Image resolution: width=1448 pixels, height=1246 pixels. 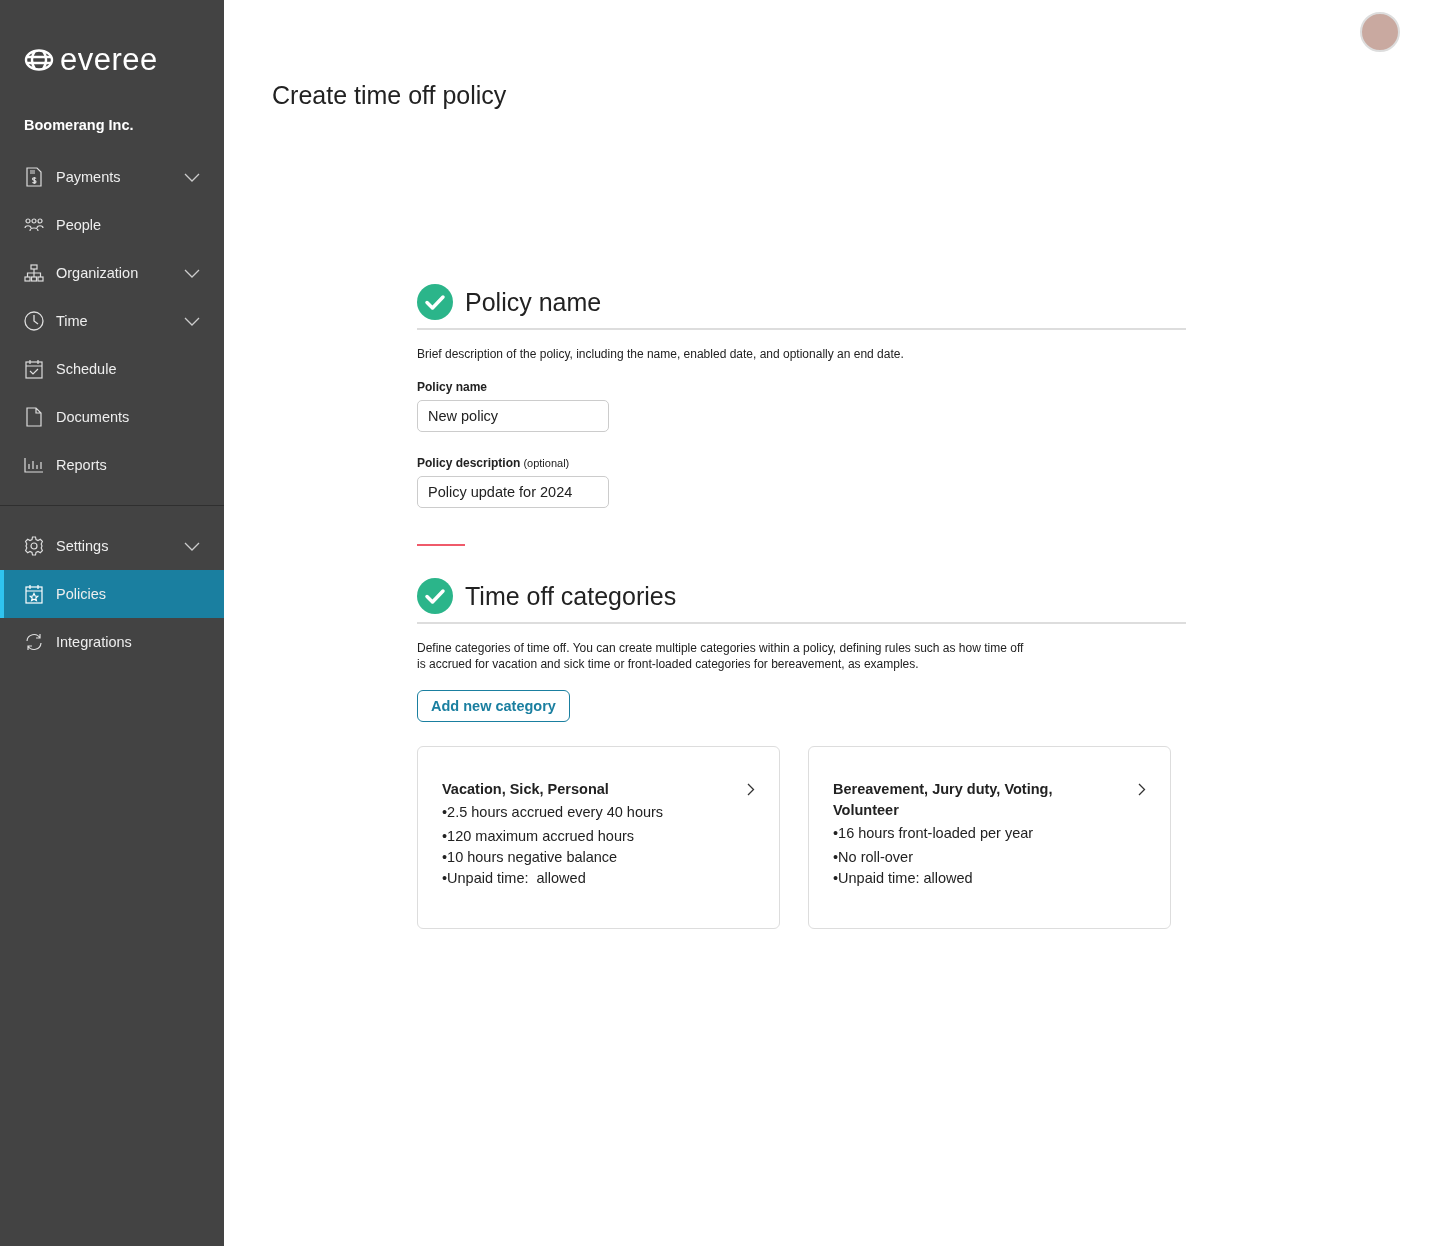 What do you see at coordinates (943, 800) in the screenshot?
I see `card-title: Bereavement, Jury duty, Voting, Volunteer` at bounding box center [943, 800].